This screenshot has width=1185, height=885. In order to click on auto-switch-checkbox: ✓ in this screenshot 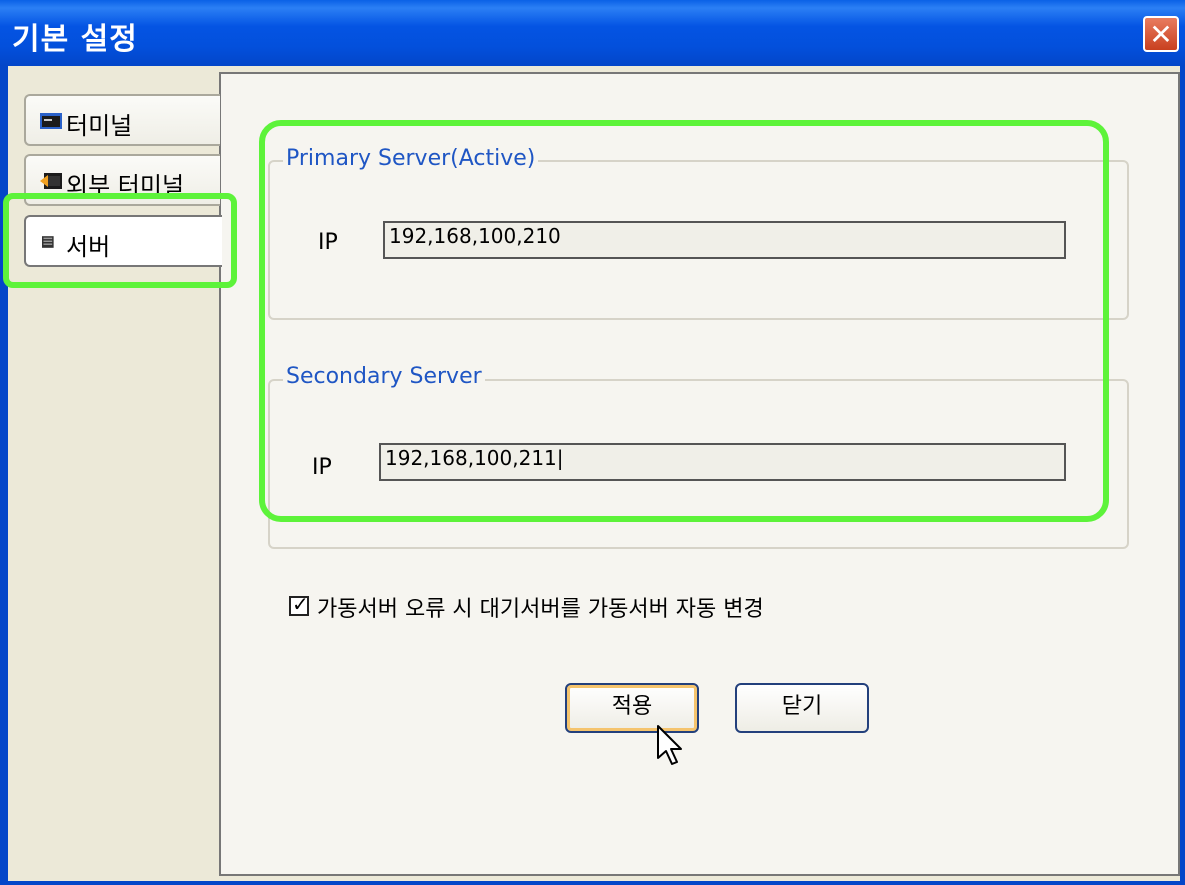, I will do `click(299, 604)`.